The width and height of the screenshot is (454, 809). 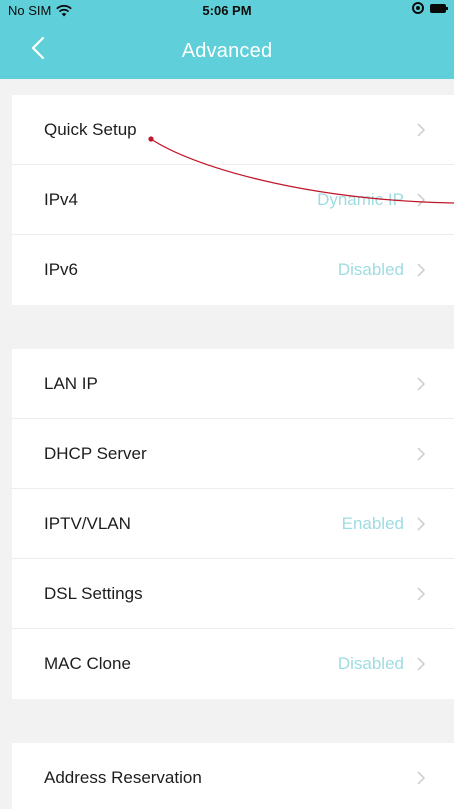 I want to click on row-address-reservation: Address Reservation, so click(x=233, y=776).